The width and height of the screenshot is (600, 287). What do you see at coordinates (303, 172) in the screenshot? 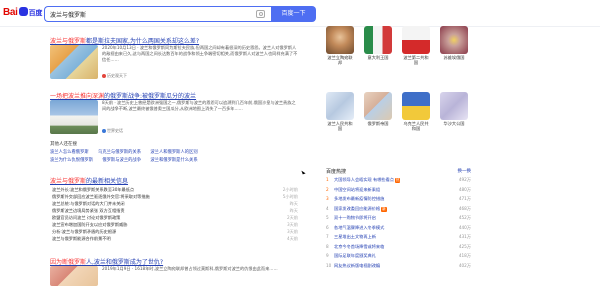
I see `mouse-cursor-icon` at bounding box center [303, 172].